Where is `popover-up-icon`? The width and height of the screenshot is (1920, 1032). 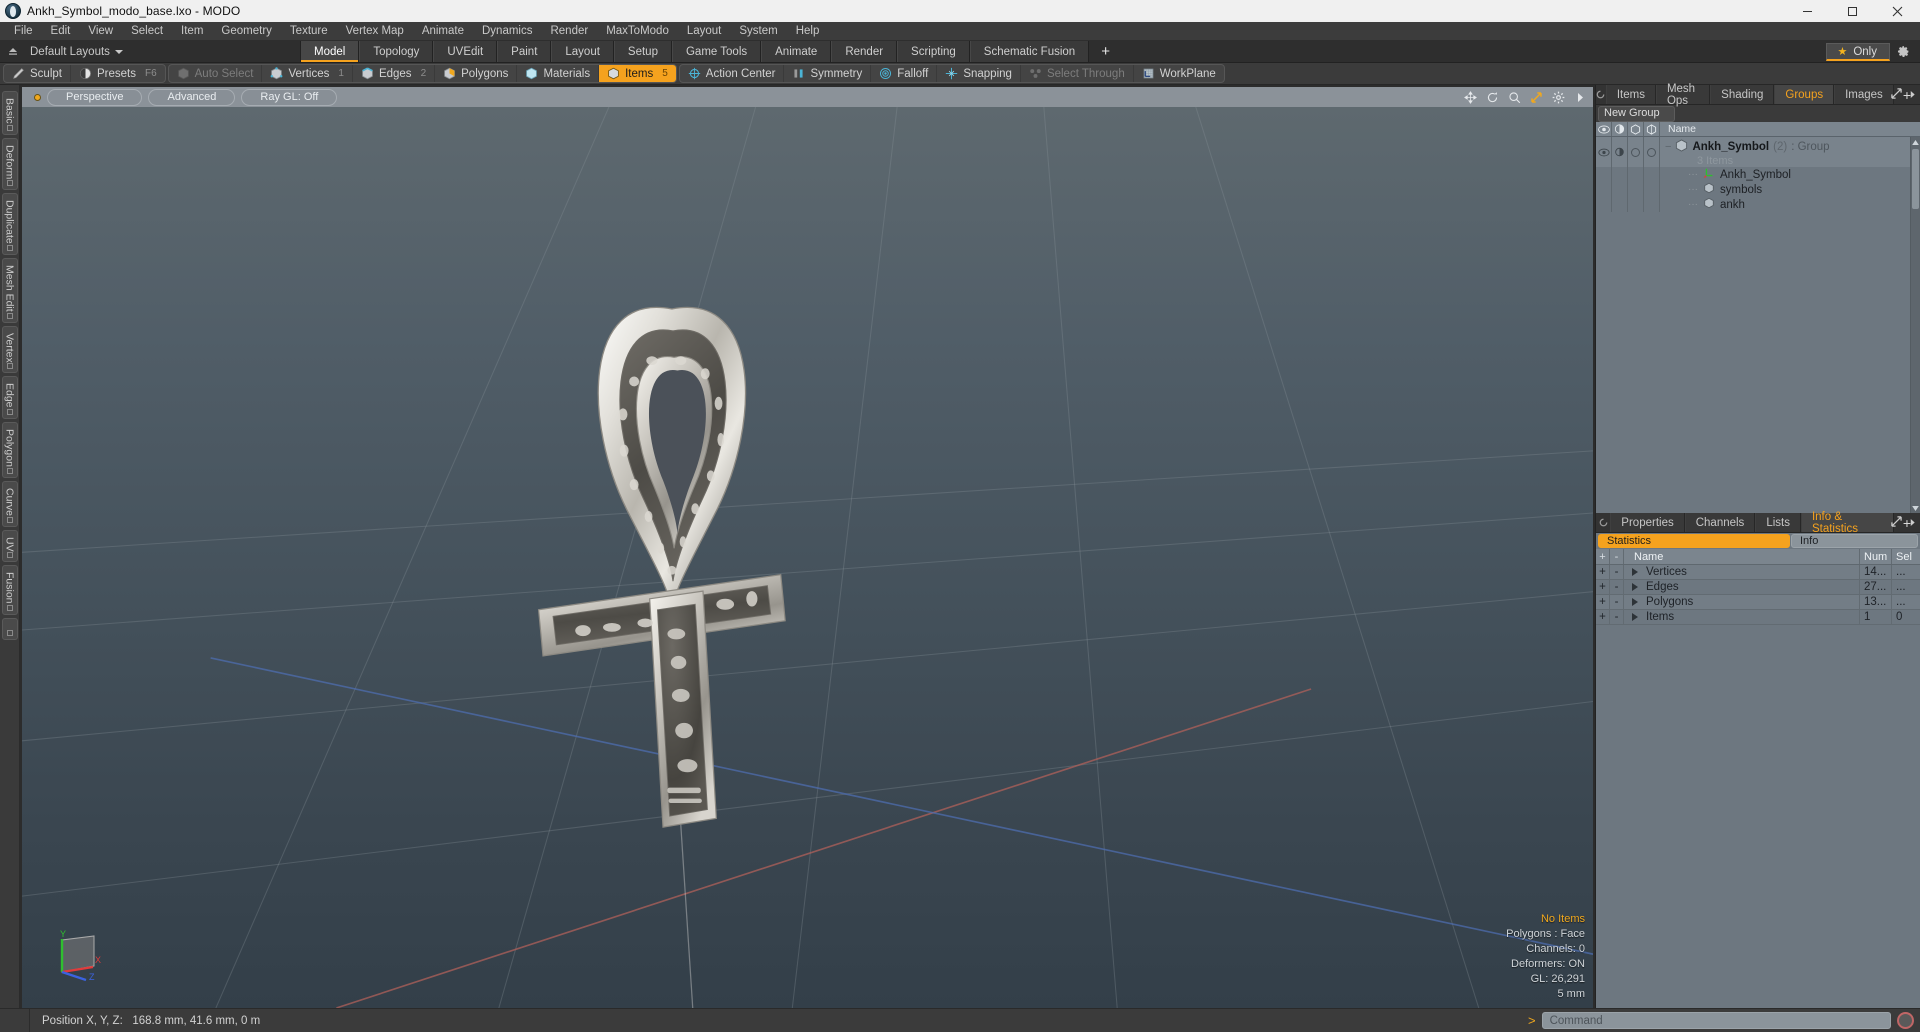
popover-up-icon is located at coordinates (13, 52).